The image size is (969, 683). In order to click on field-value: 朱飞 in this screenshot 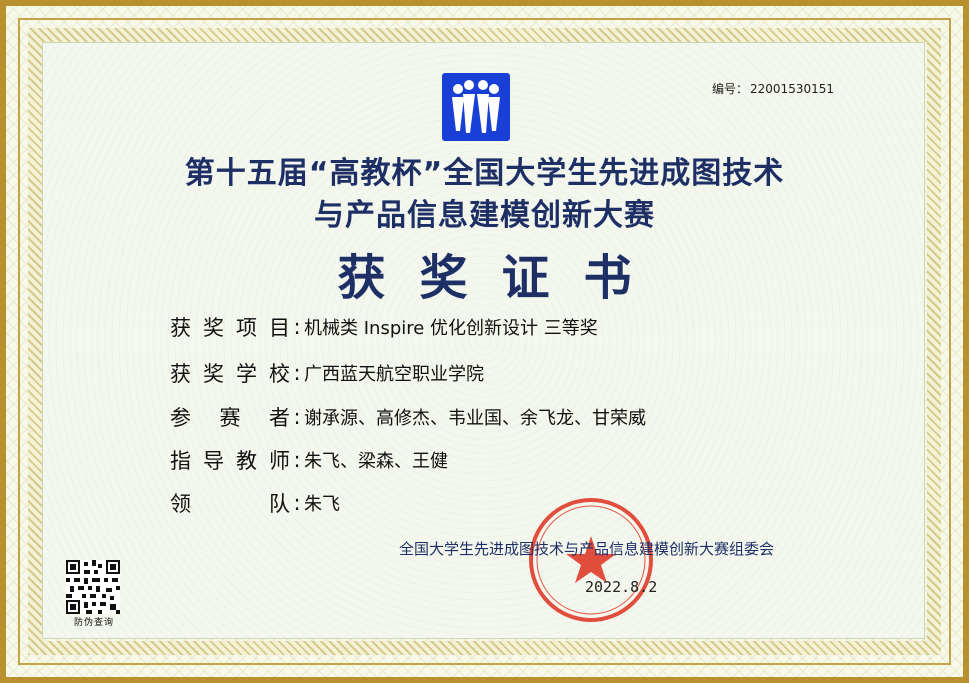, I will do `click(322, 504)`.